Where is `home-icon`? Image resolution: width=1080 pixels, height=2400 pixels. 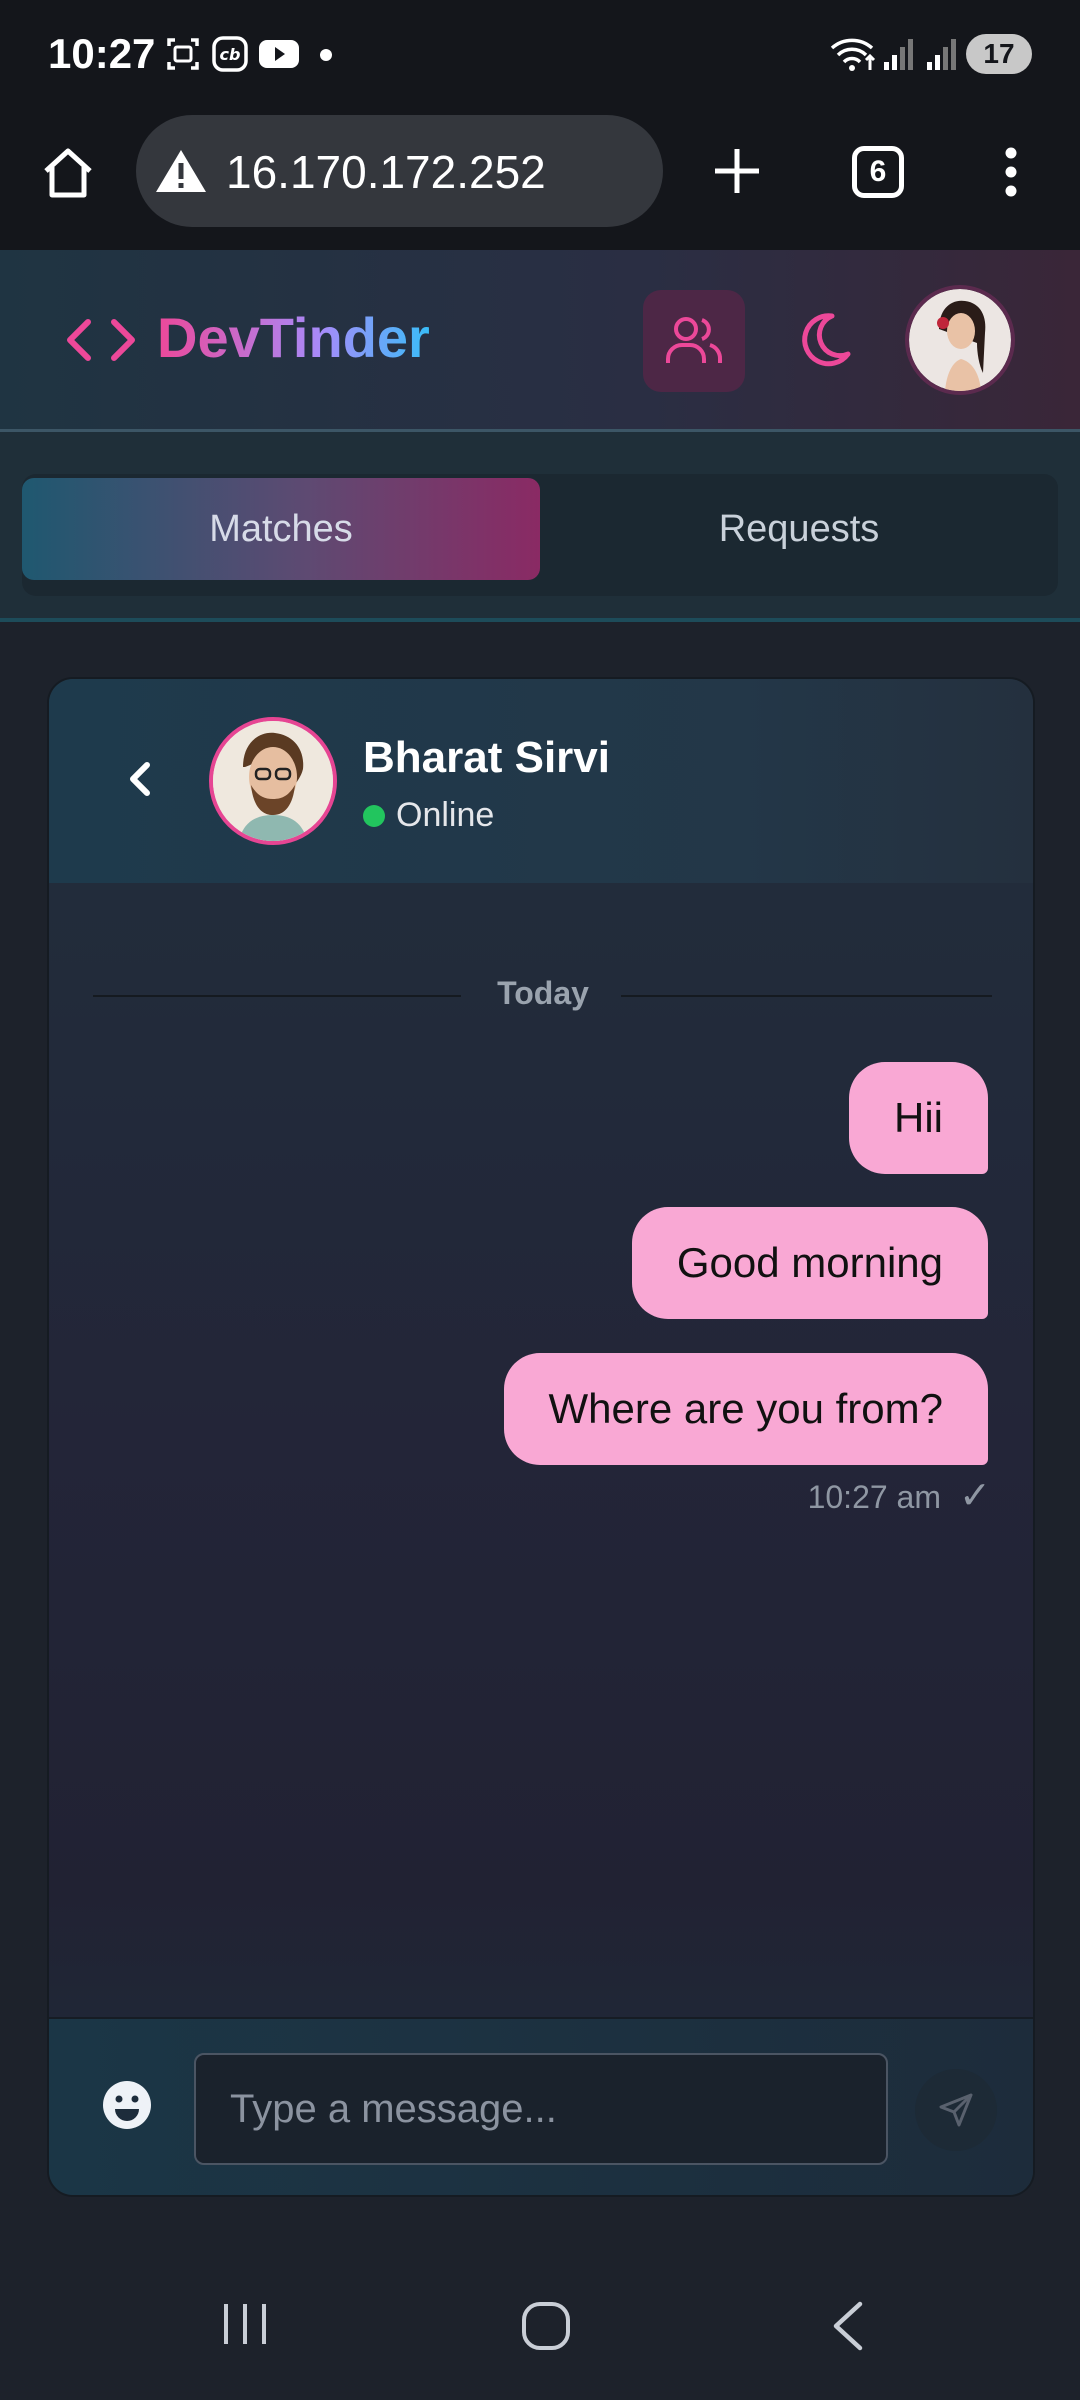 home-icon is located at coordinates (68, 173).